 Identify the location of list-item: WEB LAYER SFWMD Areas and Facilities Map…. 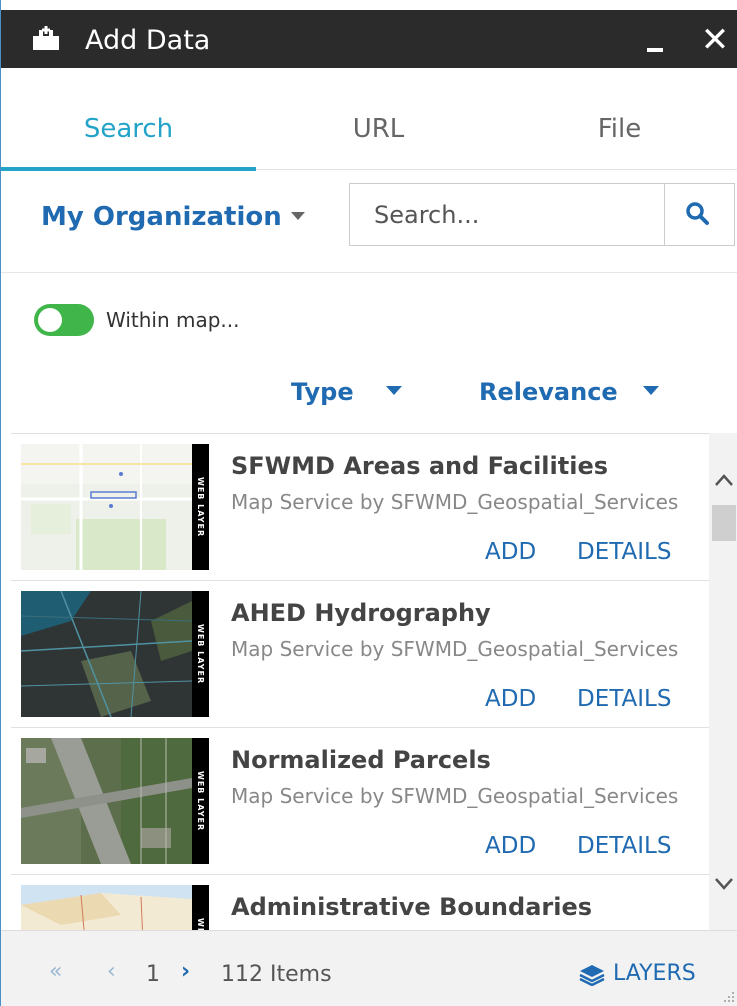
(360, 507).